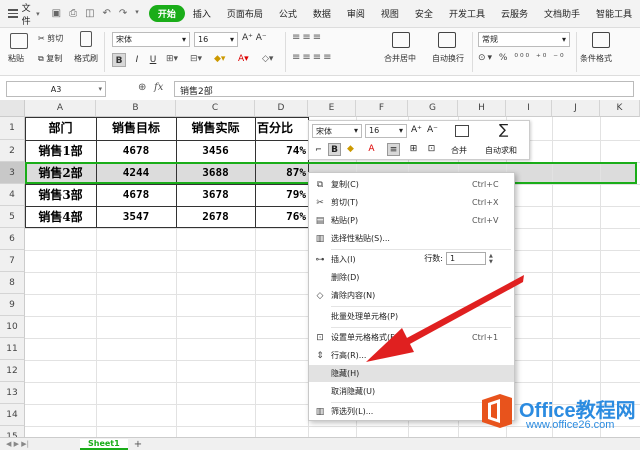 This screenshot has width=640, height=450. What do you see at coordinates (280, 195) in the screenshot?
I see `table-cell: 79%` at bounding box center [280, 195].